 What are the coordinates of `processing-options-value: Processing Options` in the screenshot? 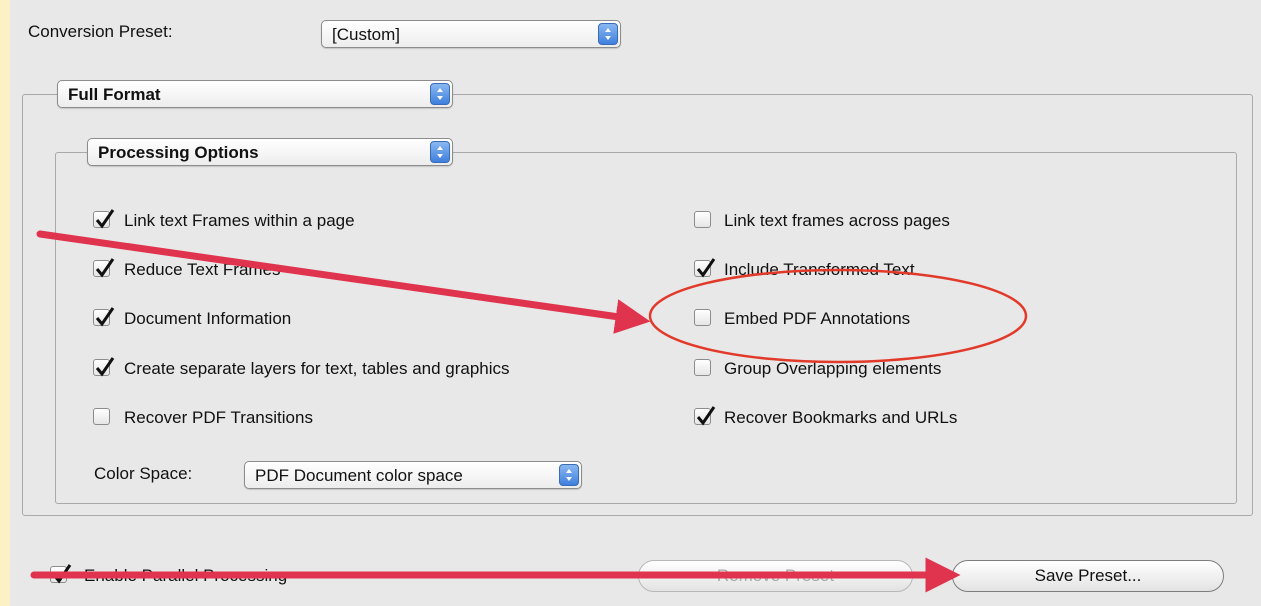 It's located at (178, 152).